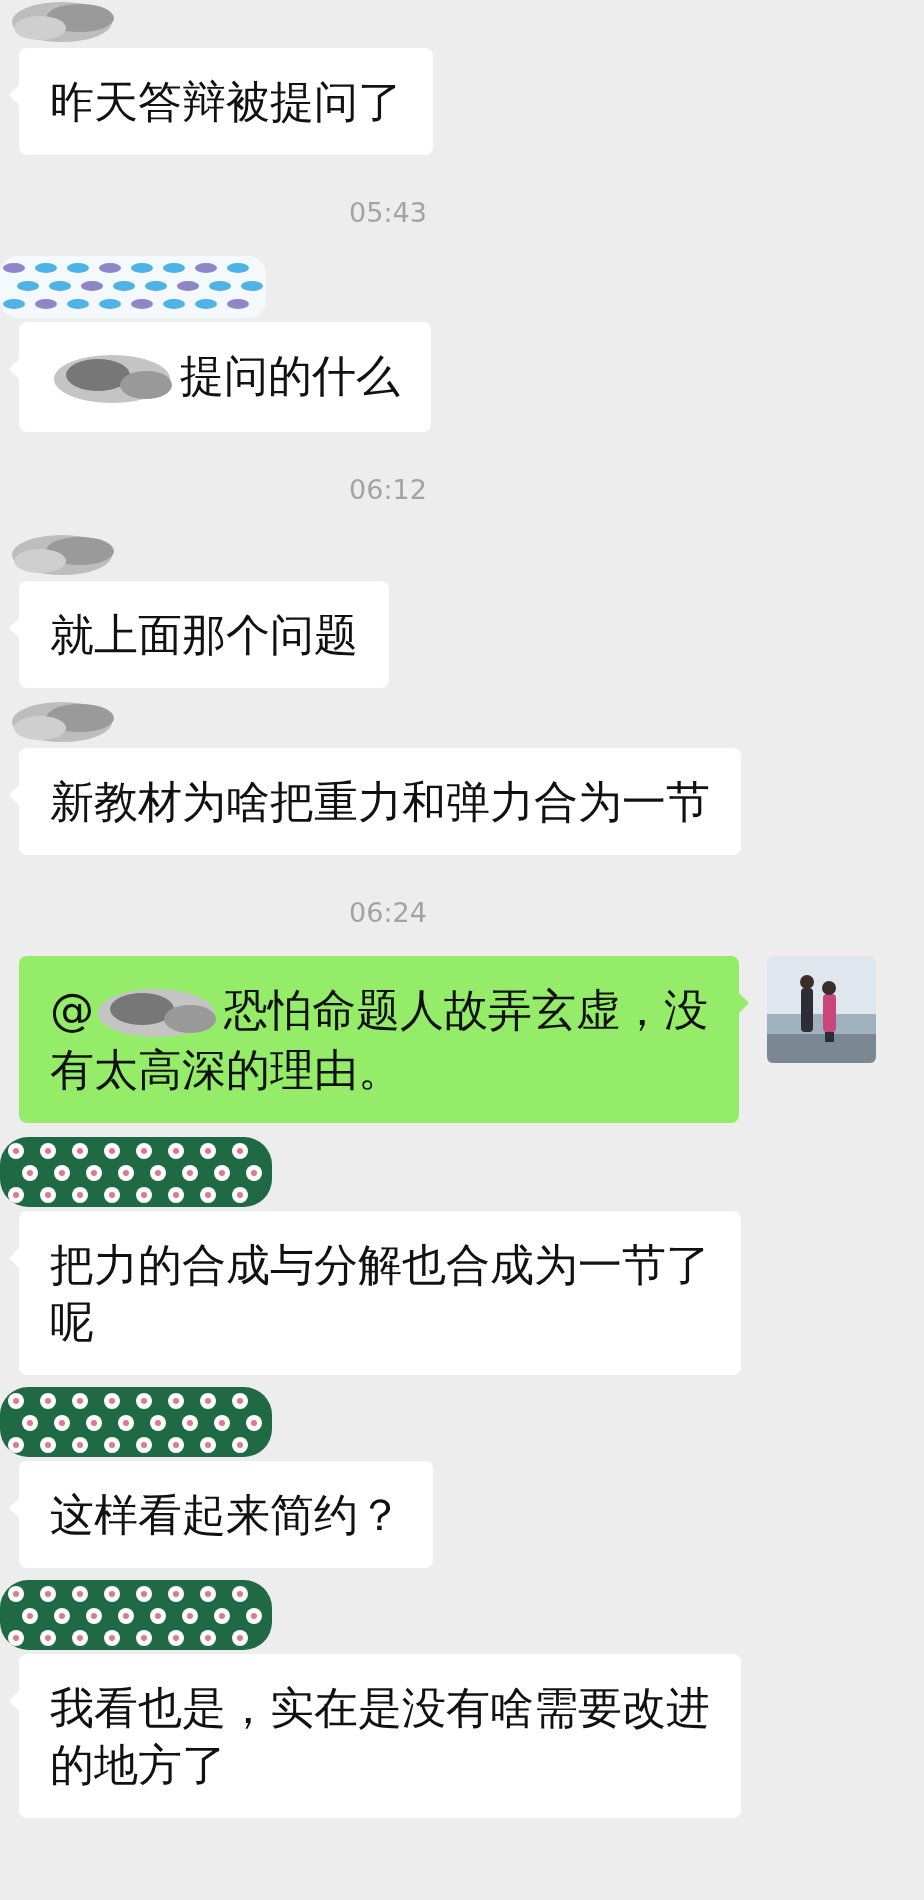 This screenshot has width=924, height=1900. I want to click on timestamp: 06:24, so click(388, 912).